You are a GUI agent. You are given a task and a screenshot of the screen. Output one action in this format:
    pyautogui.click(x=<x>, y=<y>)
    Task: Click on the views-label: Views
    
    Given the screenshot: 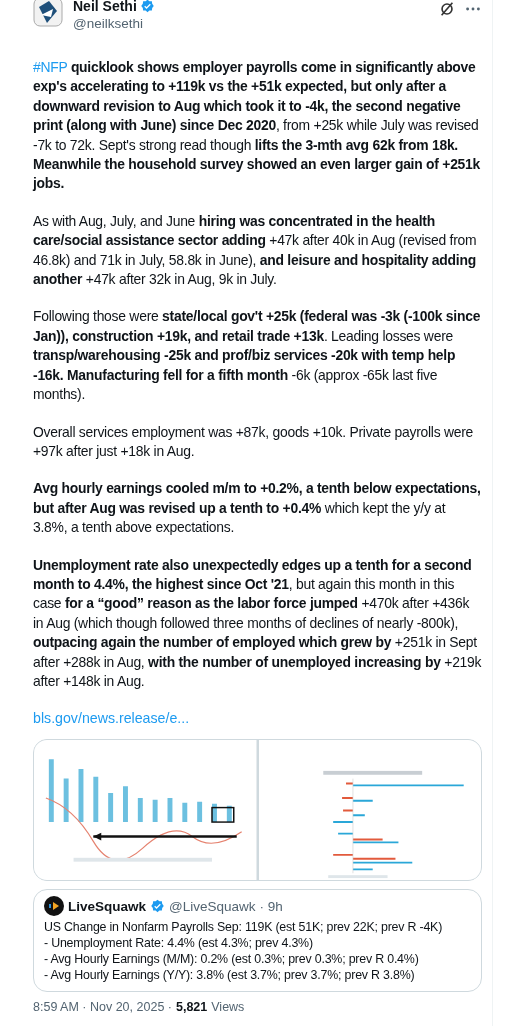 What is the action you would take?
    pyautogui.click(x=228, y=1007)
    